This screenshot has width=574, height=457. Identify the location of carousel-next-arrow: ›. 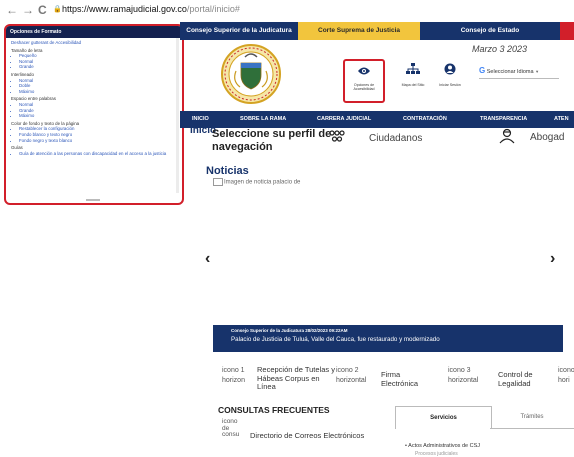
(552, 259).